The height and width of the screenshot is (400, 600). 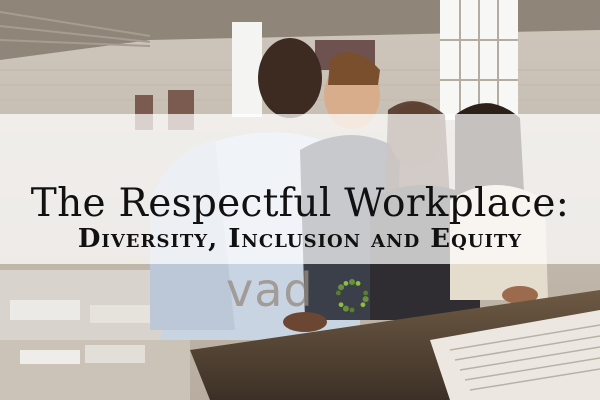 I want to click on page-subtitle: Diversity, Inclusion and Equity, so click(x=300, y=239).